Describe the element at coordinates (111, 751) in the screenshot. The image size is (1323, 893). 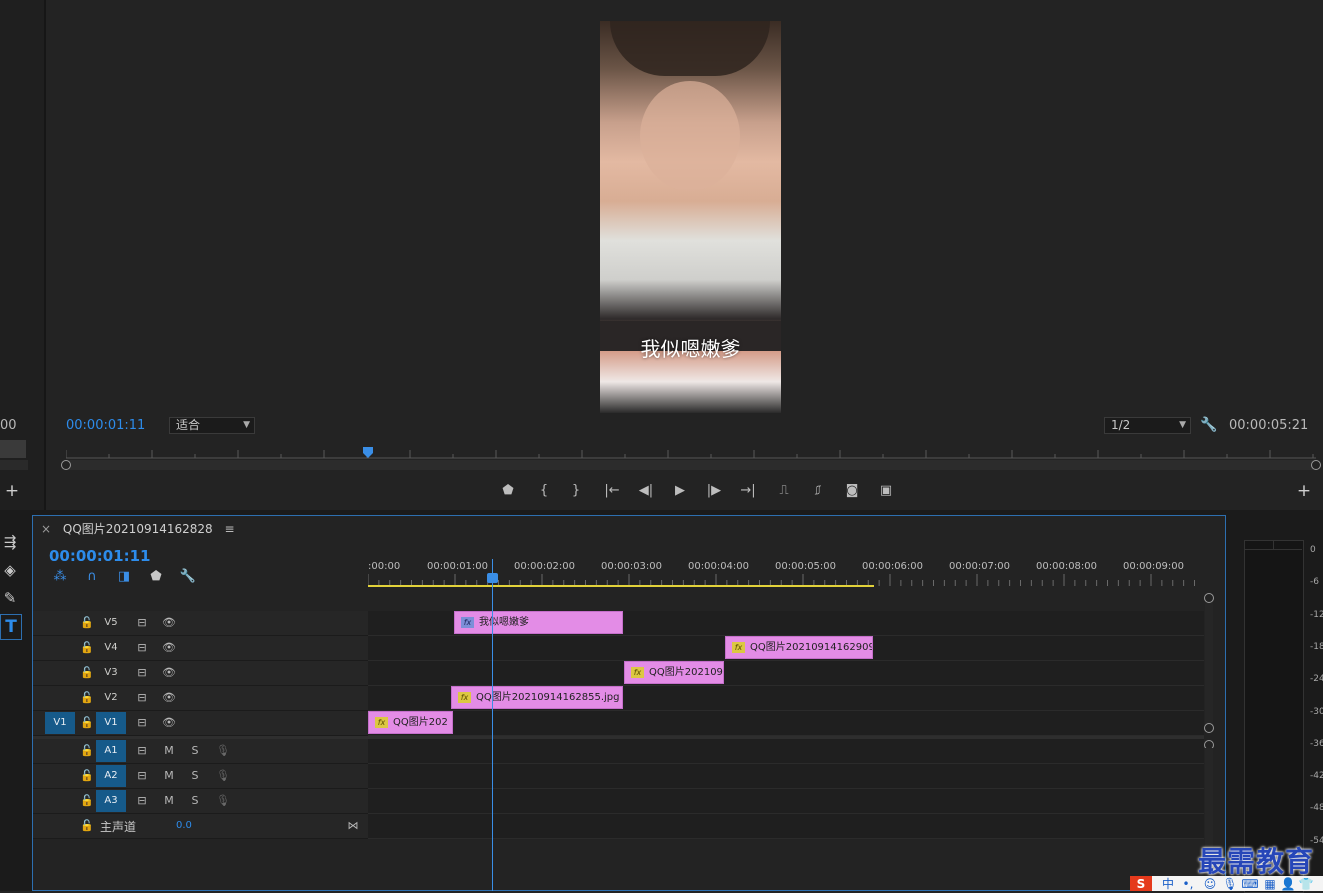
I see `track-name-a1: A1` at that location.